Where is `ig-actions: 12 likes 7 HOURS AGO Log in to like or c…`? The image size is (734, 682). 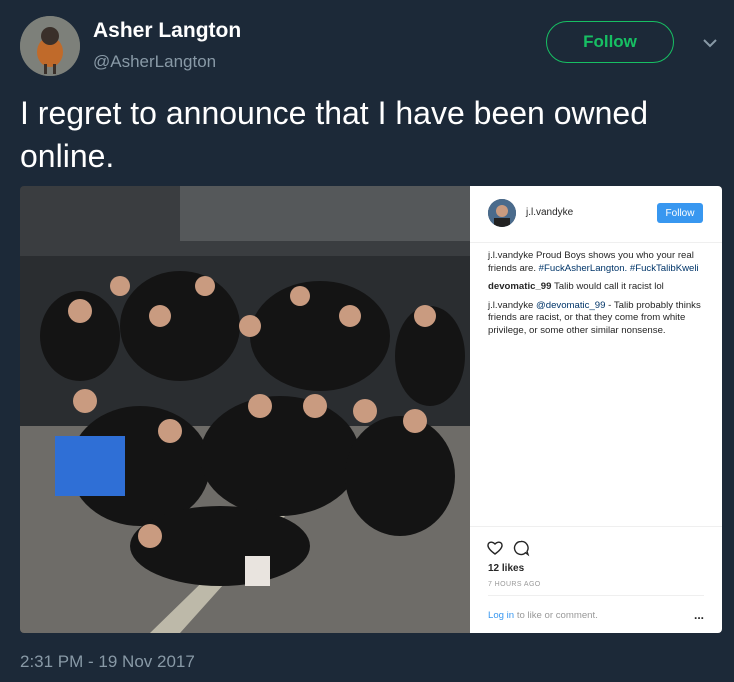 ig-actions: 12 likes 7 HOURS AGO Log in to like or c… is located at coordinates (596, 579).